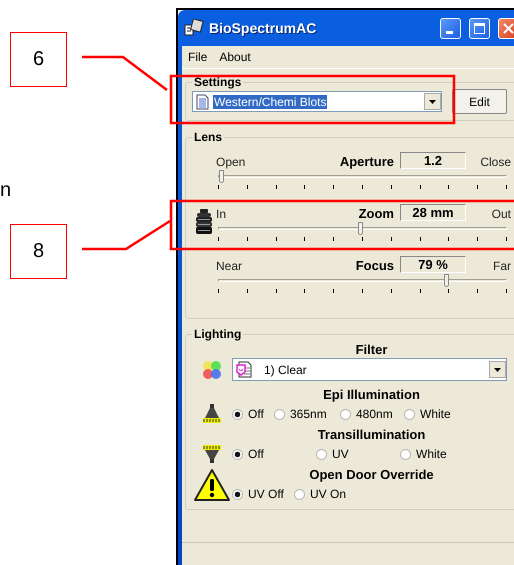  Describe the element at coordinates (198, 57) in the screenshot. I see `menu-item: File` at that location.